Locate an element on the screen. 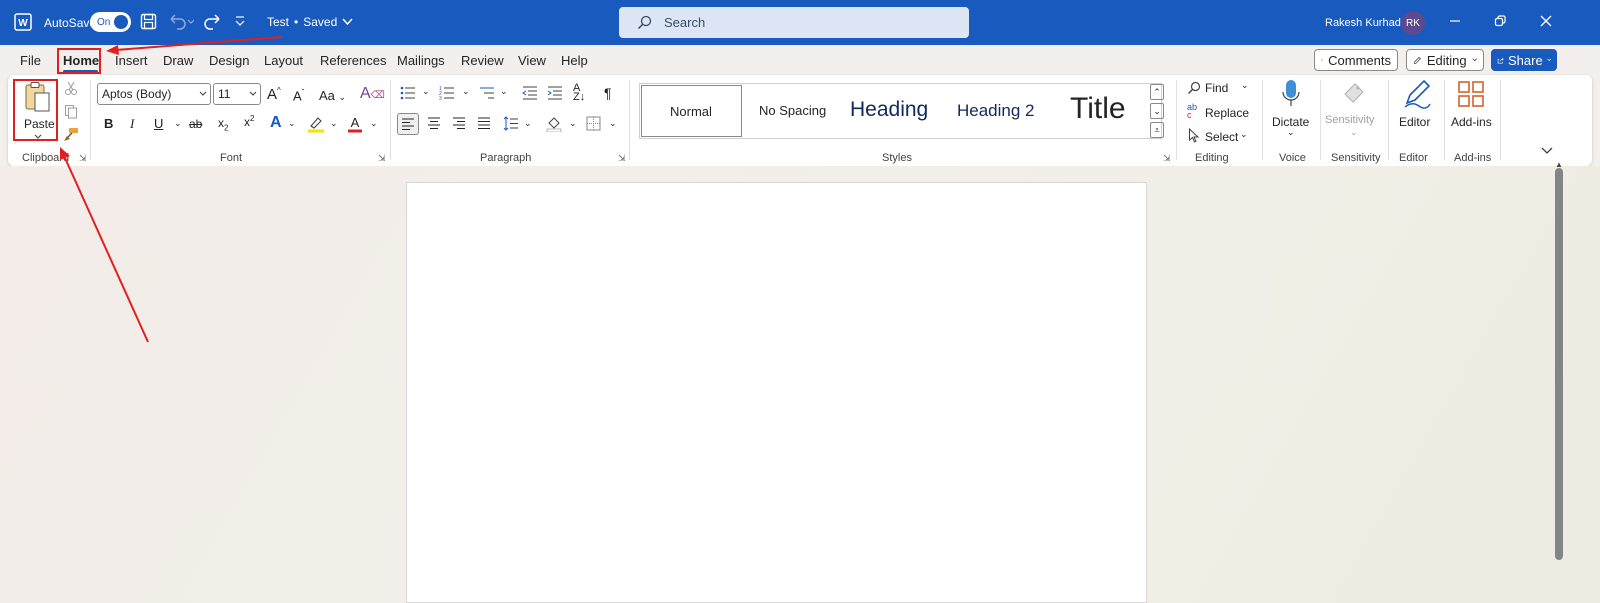 This screenshot has width=1600, height=603. editing-mode-button: Editing is located at coordinates (1445, 60).